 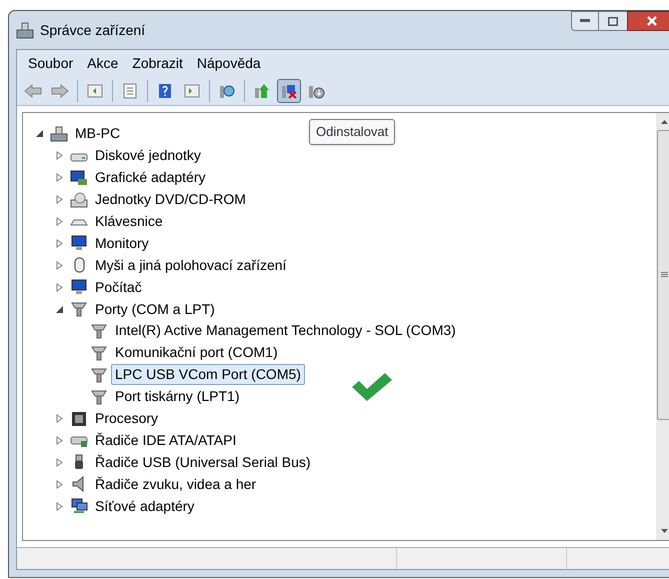 What do you see at coordinates (144, 506) in the screenshot?
I see `tree-item: Síťové adaptéry` at bounding box center [144, 506].